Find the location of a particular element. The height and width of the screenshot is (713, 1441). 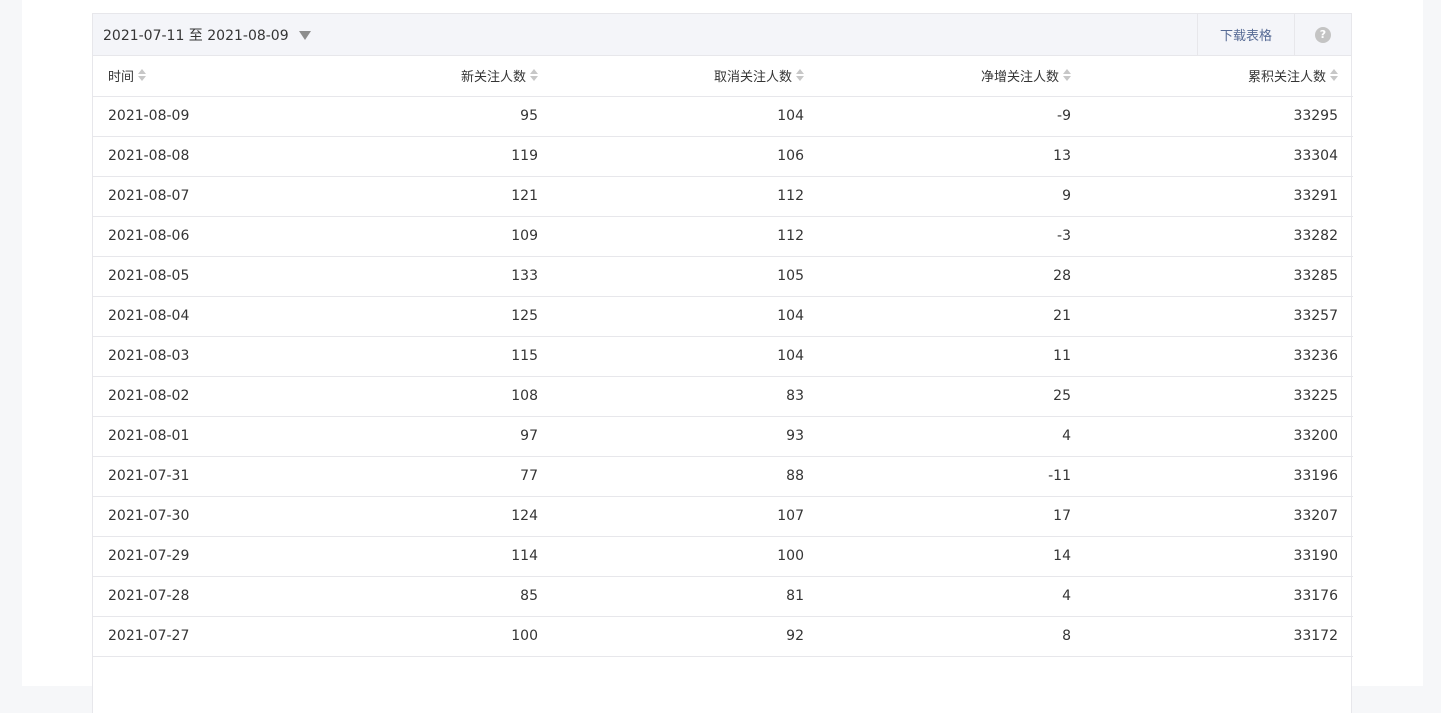

cell-net: 11 is located at coordinates (952, 356).